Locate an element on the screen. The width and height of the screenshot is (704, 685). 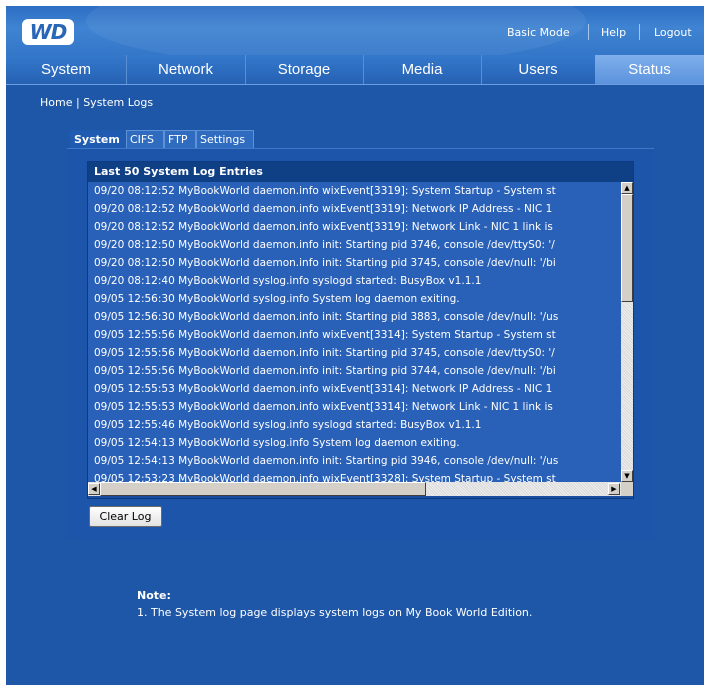
horizontal-scrollbar: ◀ ▶ is located at coordinates (354, 489).